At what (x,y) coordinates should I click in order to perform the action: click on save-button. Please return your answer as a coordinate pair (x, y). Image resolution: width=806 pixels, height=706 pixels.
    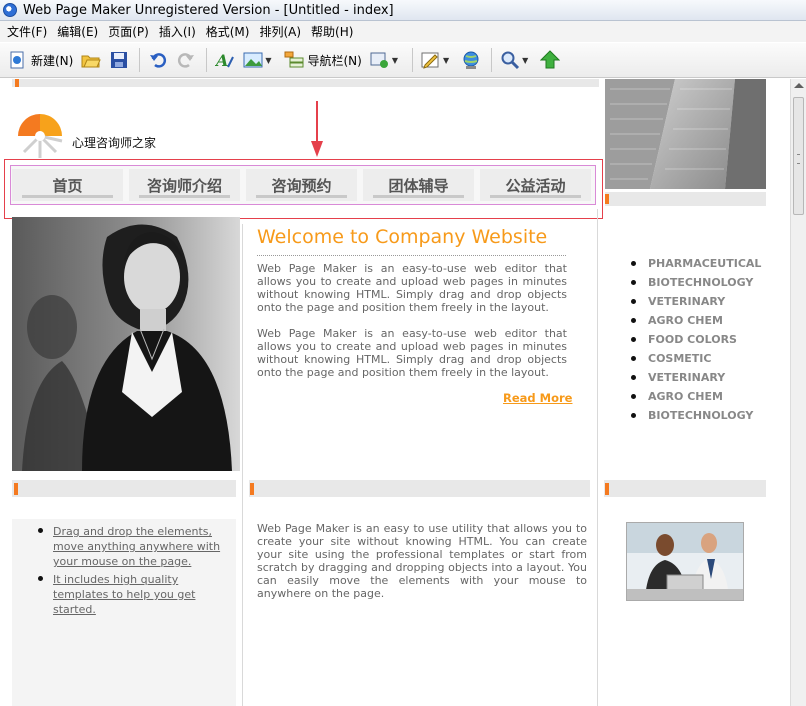
    Looking at the image, I should click on (119, 60).